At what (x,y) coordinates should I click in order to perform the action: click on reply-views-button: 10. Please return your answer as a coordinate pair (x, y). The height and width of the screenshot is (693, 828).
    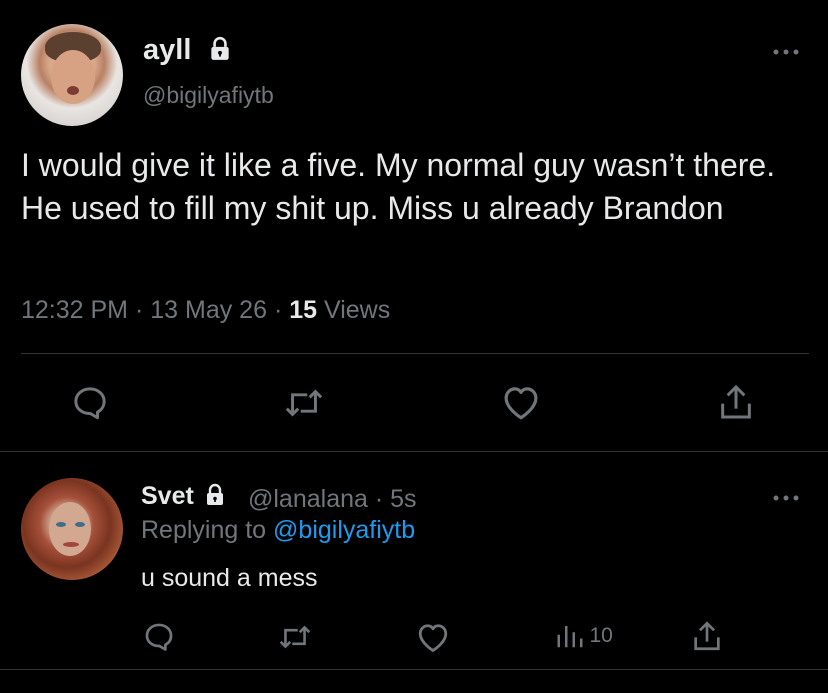
    Looking at the image, I should click on (584, 636).